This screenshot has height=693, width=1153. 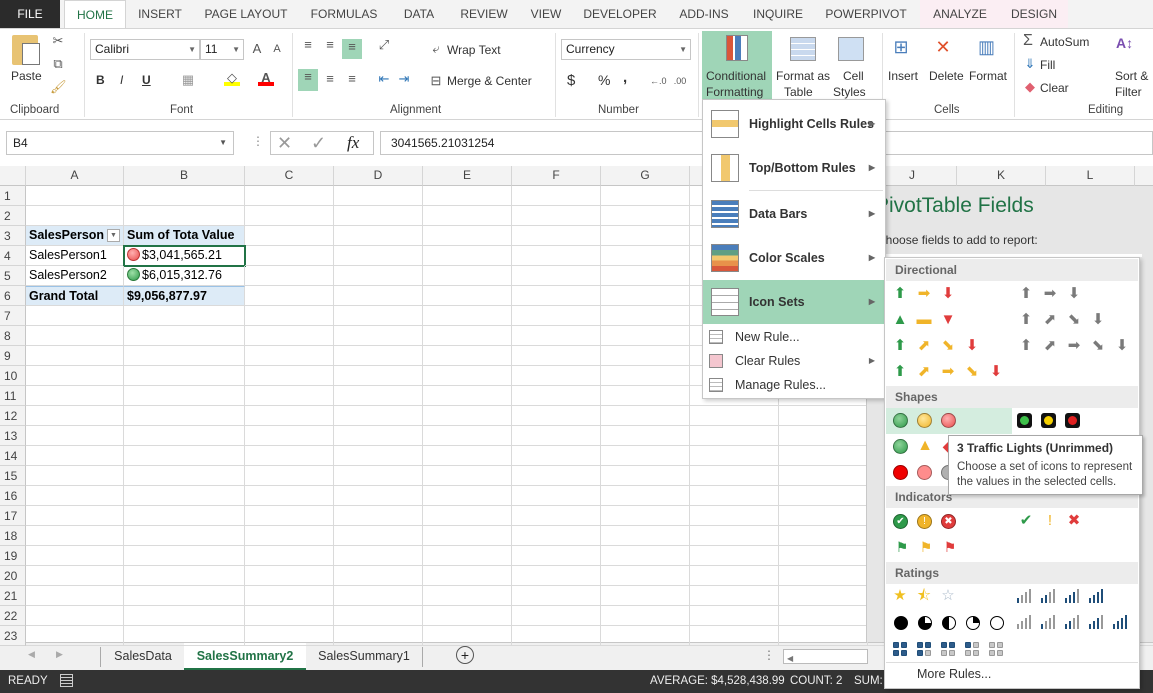 What do you see at coordinates (75, 536) in the screenshot?
I see `cell-A18` at bounding box center [75, 536].